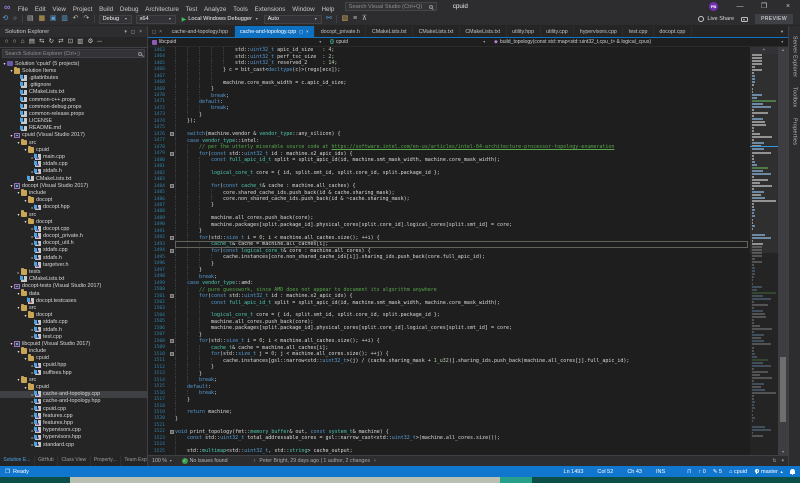 The width and height of the screenshot is (800, 483). Describe the element at coordinates (73, 394) in the screenshot. I see `tree-item: ▸ cache-and-topology.cpp` at that location.